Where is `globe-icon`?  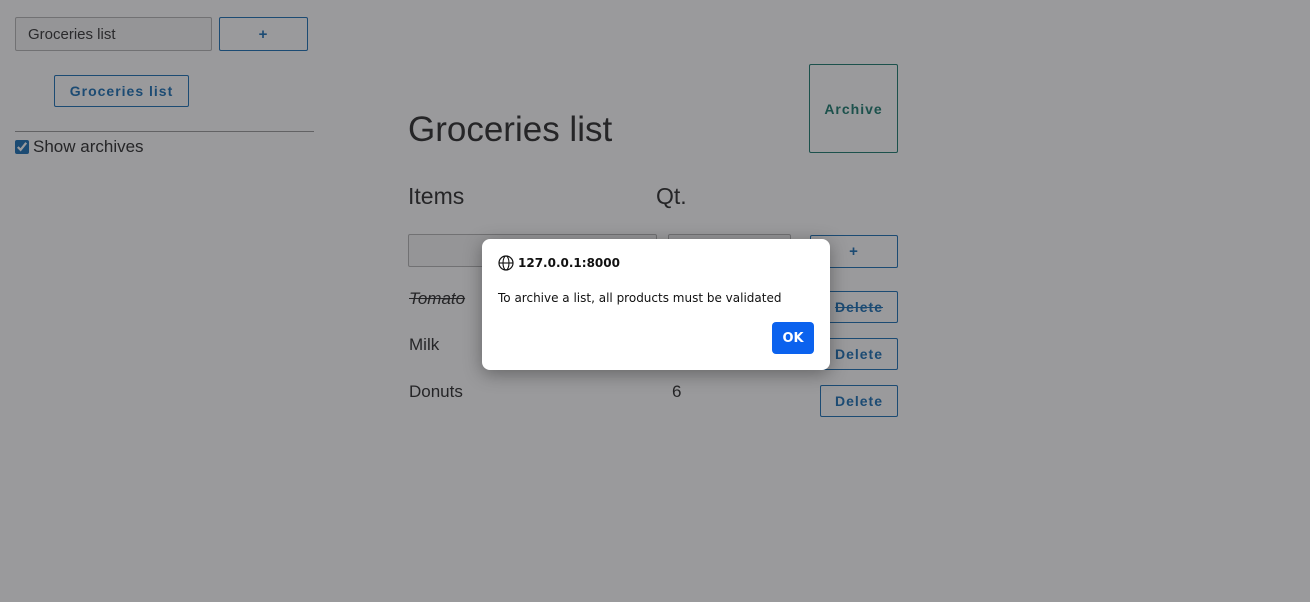 globe-icon is located at coordinates (506, 263).